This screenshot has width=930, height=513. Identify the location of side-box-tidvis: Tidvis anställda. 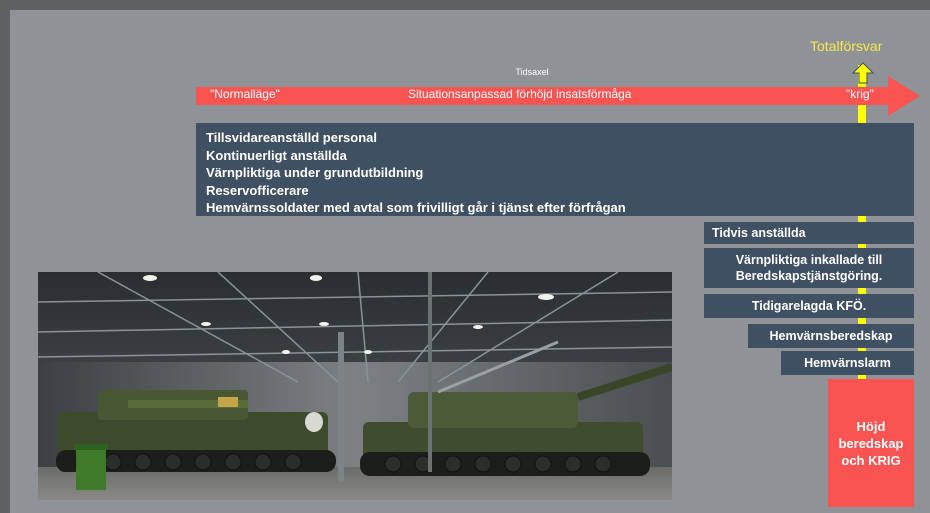
(809, 233).